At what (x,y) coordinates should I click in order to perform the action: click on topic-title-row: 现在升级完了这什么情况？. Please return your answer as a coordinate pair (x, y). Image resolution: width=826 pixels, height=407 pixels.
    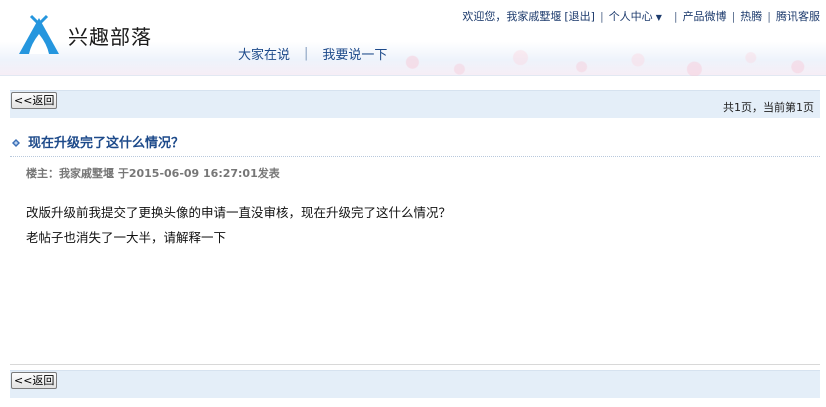
    Looking at the image, I should click on (97, 141).